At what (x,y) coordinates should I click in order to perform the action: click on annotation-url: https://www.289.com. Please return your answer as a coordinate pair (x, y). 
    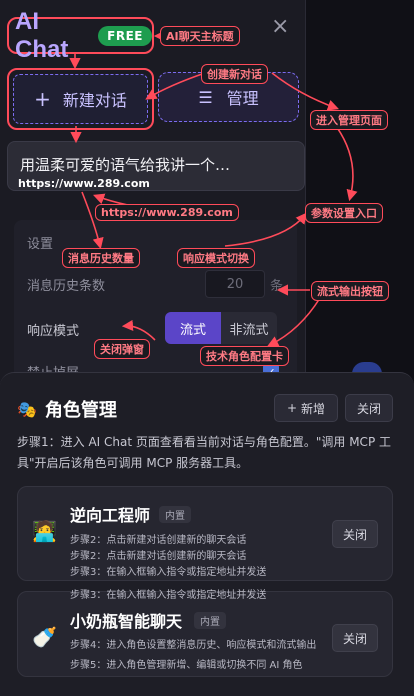
    Looking at the image, I should click on (167, 212).